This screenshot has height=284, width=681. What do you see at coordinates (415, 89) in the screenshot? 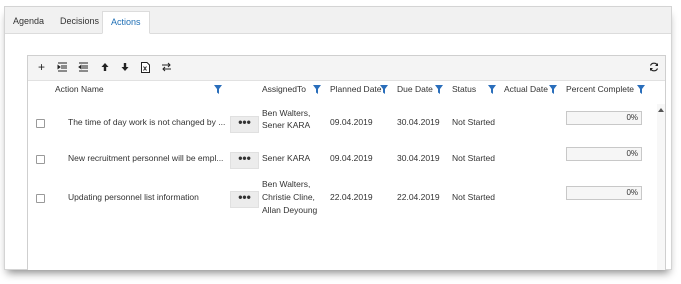
I see `header-due-date: Due Date` at bounding box center [415, 89].